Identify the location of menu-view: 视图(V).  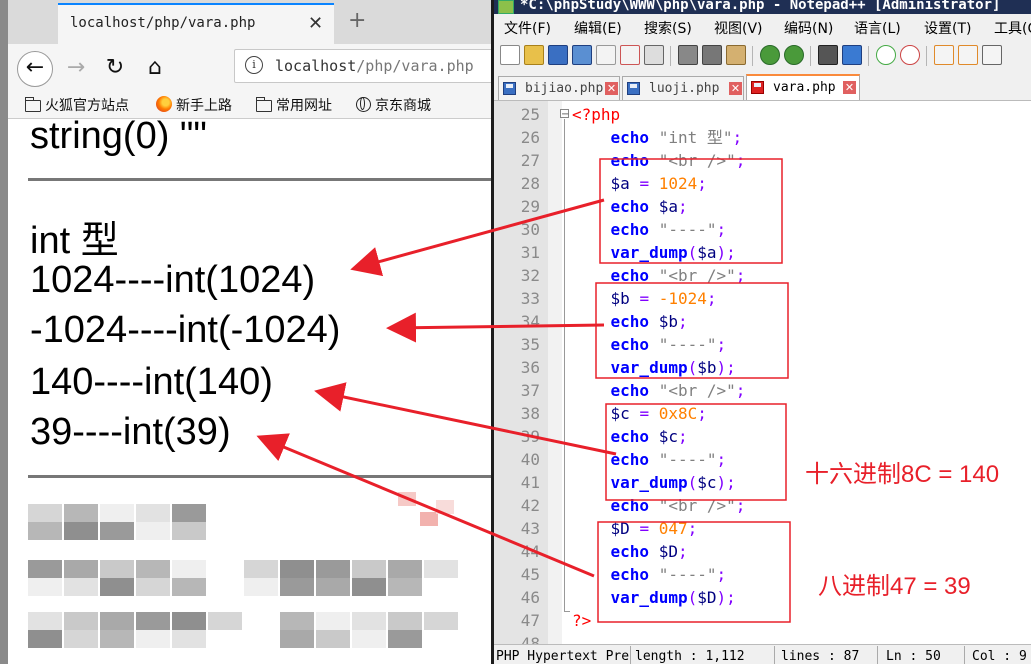
(738, 28).